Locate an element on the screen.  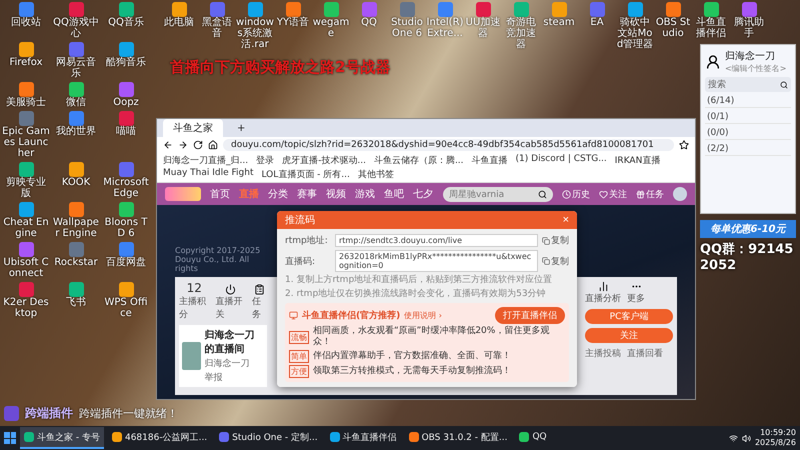
shortcut-label: 微信 is located at coordinates (76, 102).